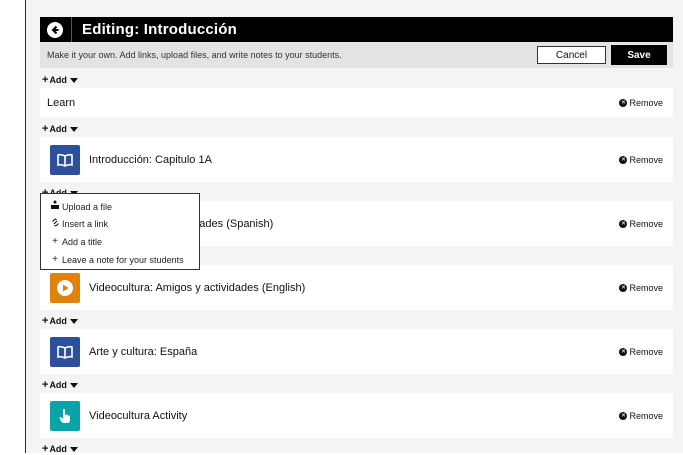 This screenshot has width=683, height=455. I want to click on menu-item-label: Insert a link, so click(85, 224).